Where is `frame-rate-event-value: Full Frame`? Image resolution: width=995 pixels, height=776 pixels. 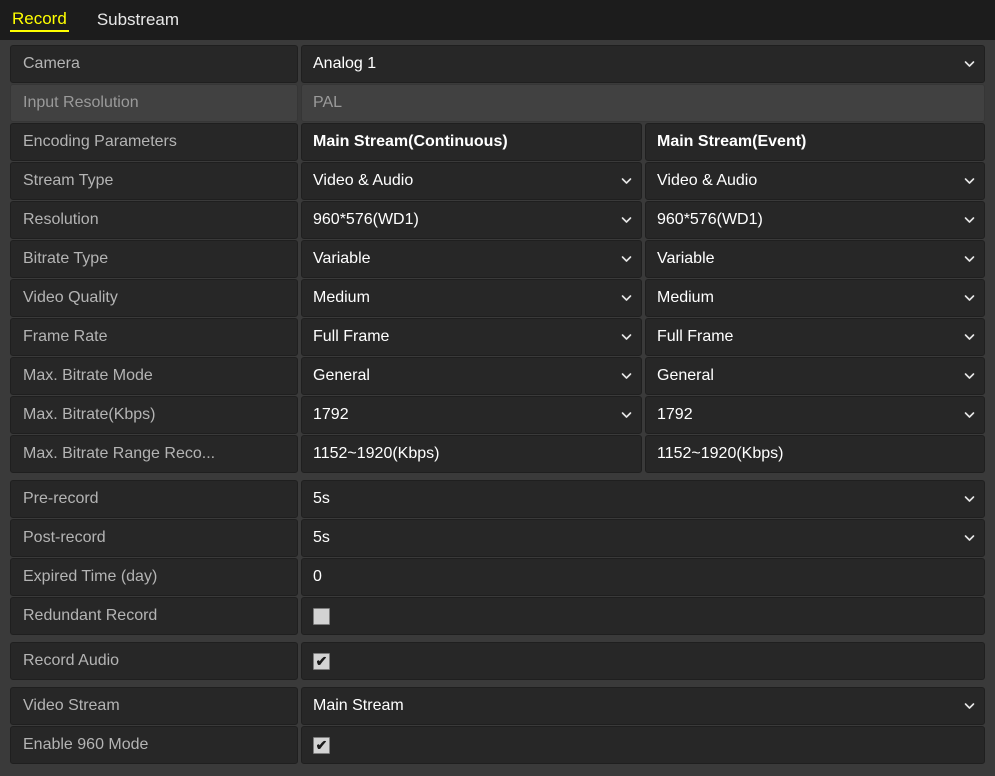 frame-rate-event-value: Full Frame is located at coordinates (695, 336).